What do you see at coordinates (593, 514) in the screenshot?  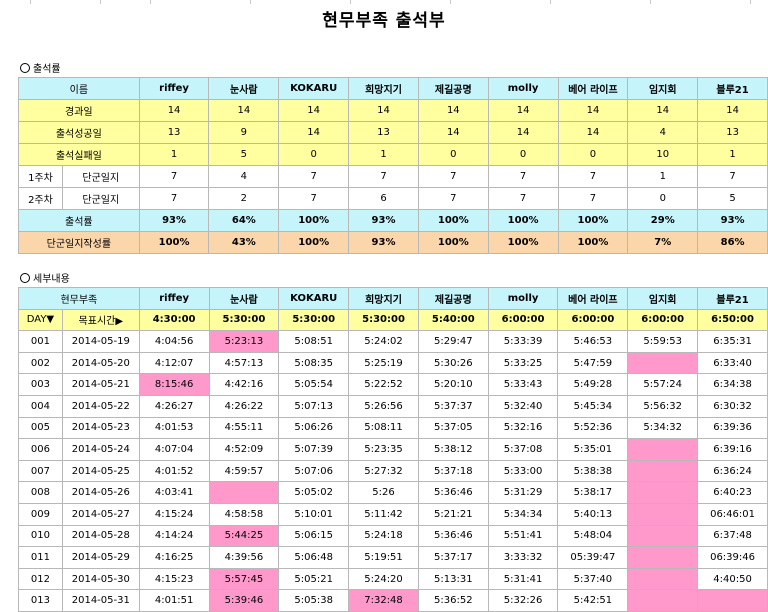 I see `time-cell: 5:40:13` at bounding box center [593, 514].